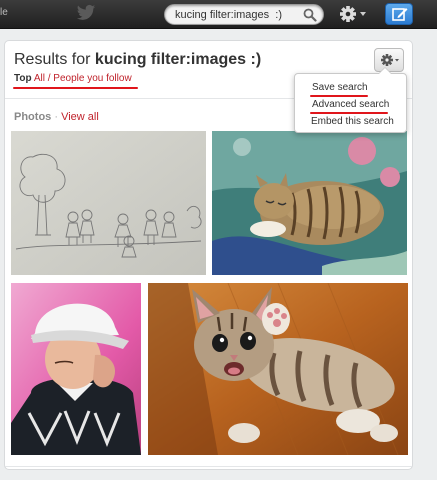 The height and width of the screenshot is (480, 437). I want to click on photos-label: Photos, so click(33, 117).